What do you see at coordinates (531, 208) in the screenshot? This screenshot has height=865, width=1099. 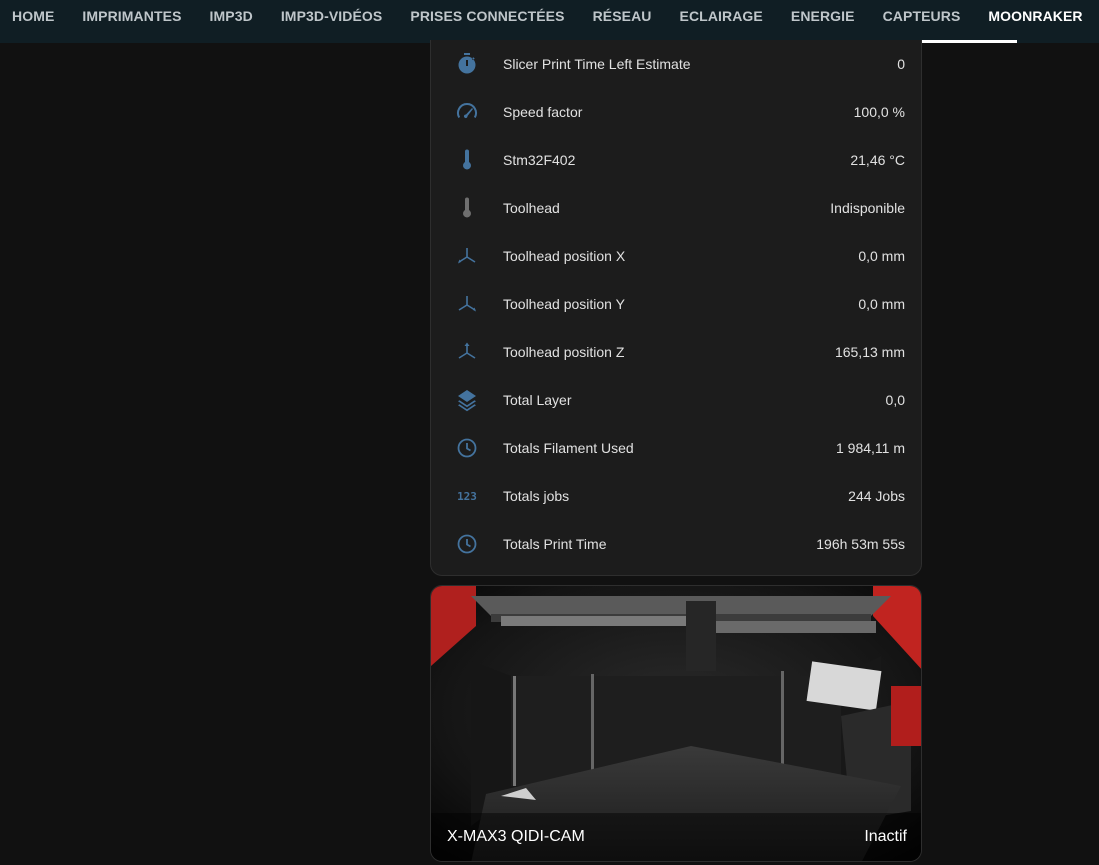 I see `entity-name: Toolhead` at bounding box center [531, 208].